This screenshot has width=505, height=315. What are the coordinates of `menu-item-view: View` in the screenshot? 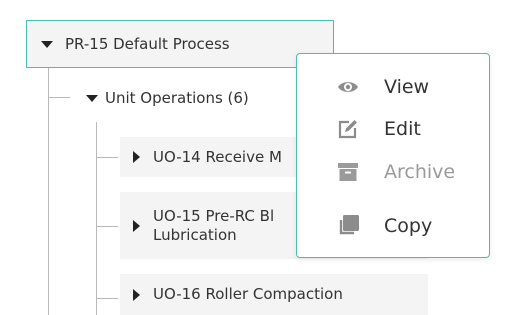 It's located at (393, 87).